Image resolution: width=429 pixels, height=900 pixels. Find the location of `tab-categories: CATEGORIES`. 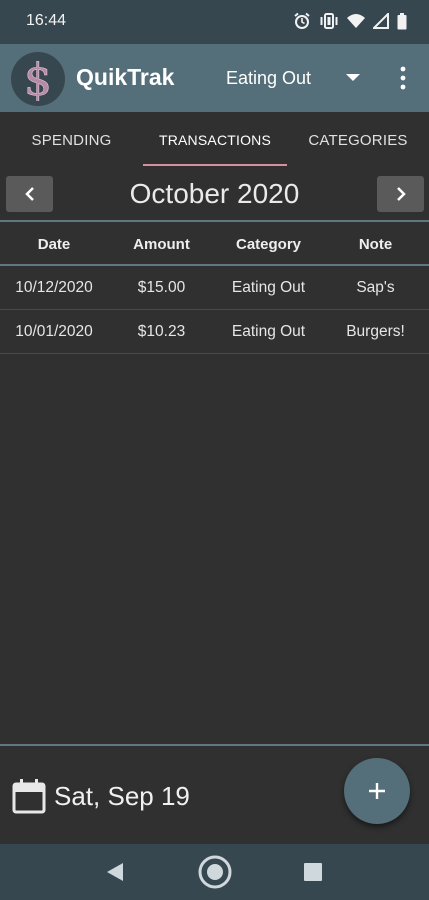

tab-categories: CATEGORIES is located at coordinates (358, 140).